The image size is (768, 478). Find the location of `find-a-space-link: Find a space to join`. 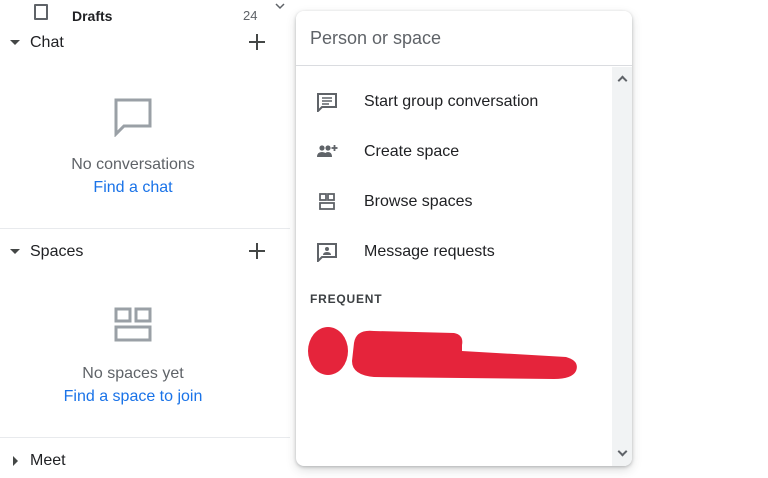

find-a-space-link: Find a space to join is located at coordinates (133, 397).